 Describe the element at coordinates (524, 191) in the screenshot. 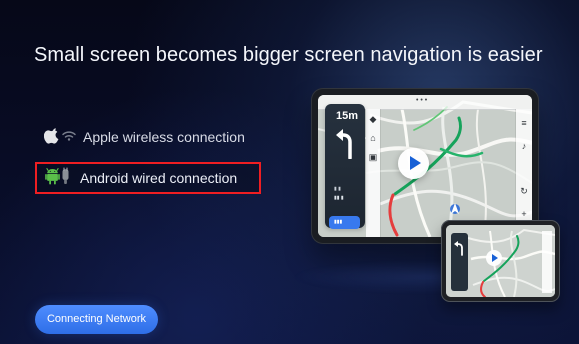

I see `refresh-icon: ↻` at that location.